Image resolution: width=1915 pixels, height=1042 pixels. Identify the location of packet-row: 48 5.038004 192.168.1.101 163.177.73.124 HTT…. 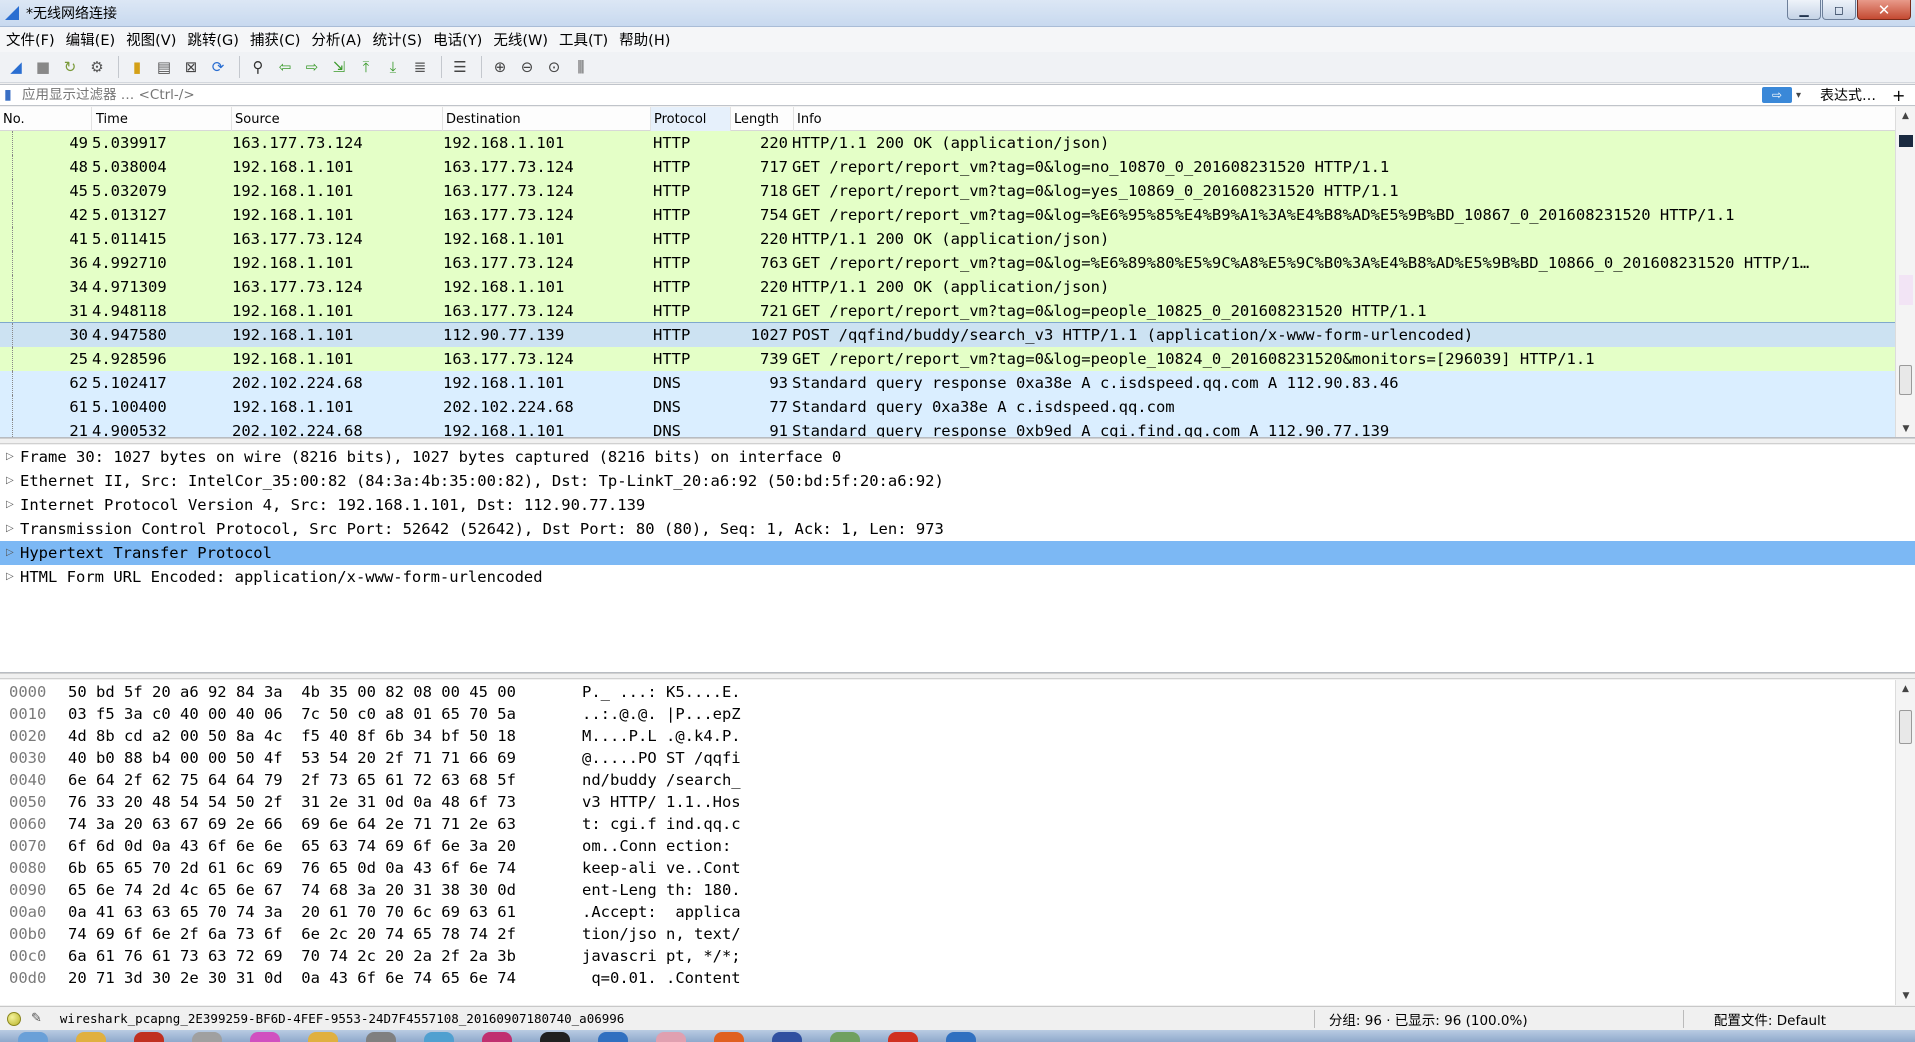
(947, 167).